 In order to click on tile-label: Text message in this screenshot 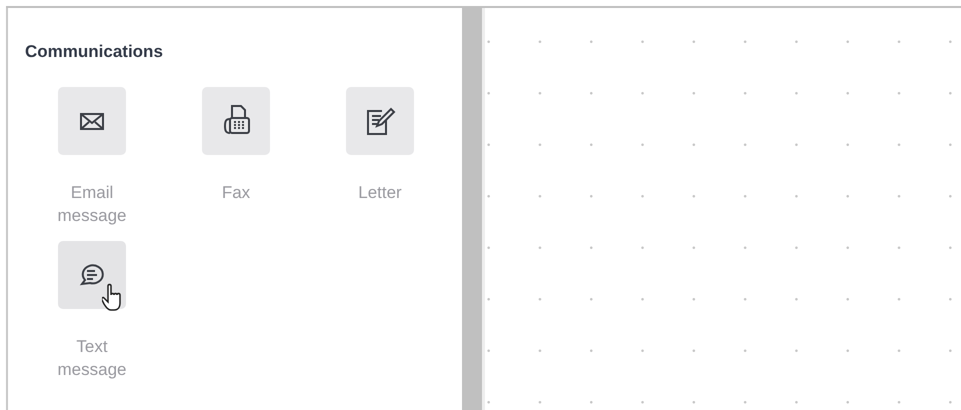, I will do `click(92, 358)`.